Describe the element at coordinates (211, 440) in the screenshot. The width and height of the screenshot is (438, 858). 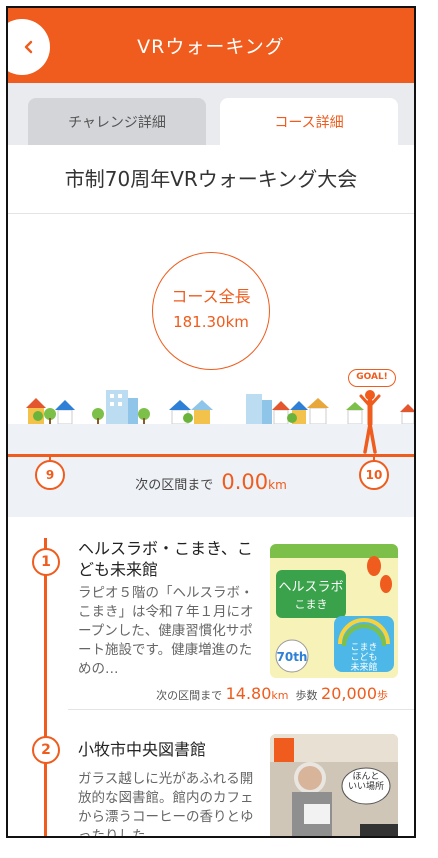
I see `route-ground` at that location.